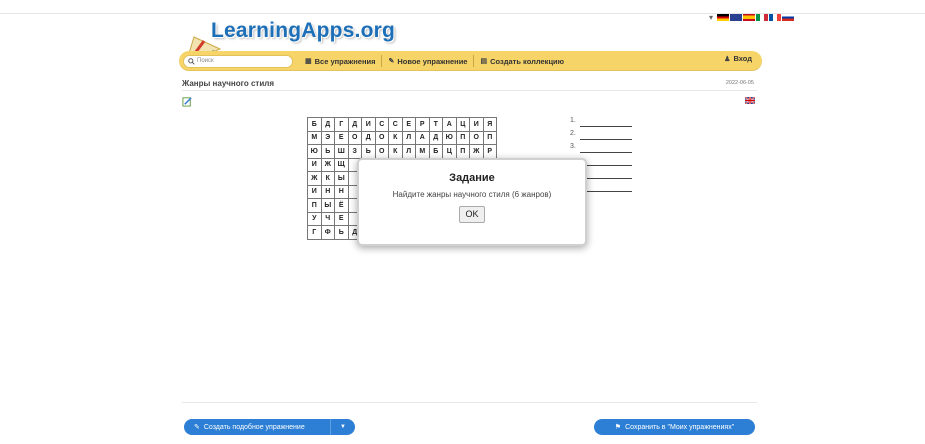 The width and height of the screenshot is (925, 444). What do you see at coordinates (354, 151) in the screenshot?
I see `grid-cell: З` at bounding box center [354, 151].